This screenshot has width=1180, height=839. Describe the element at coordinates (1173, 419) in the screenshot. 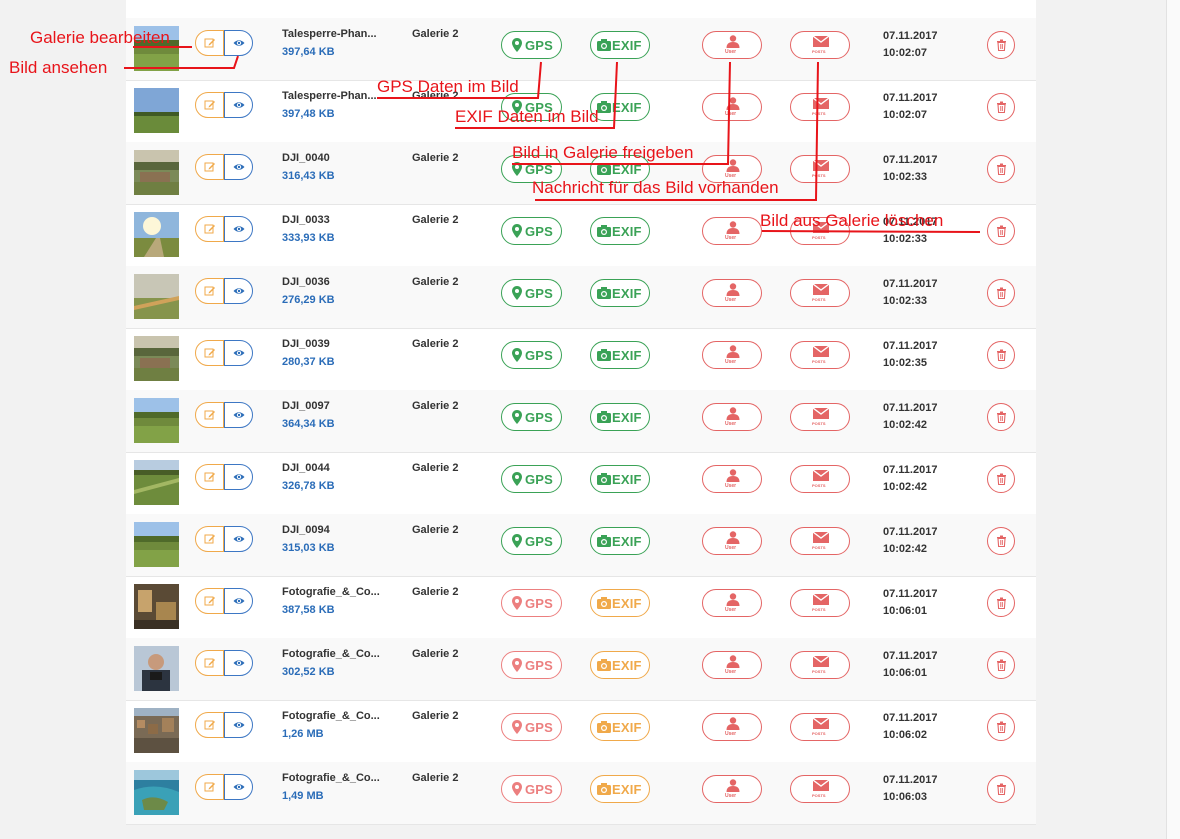

I see `scrollbar-track` at that location.